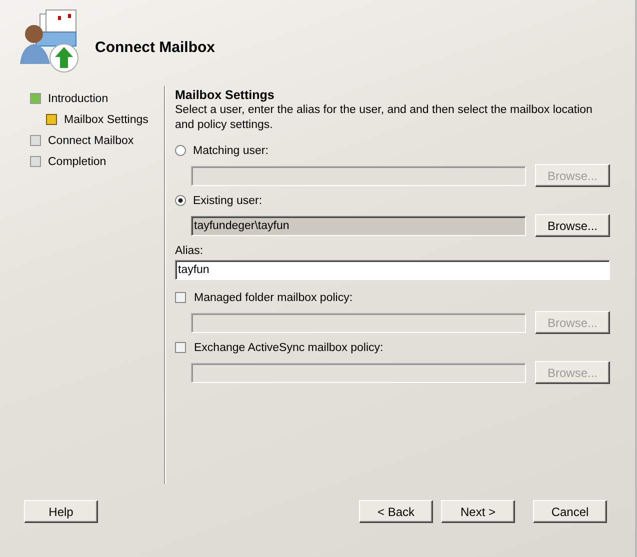 The width and height of the screenshot is (637, 557). Describe the element at coordinates (91, 140) in the screenshot. I see `step-label: Connect Mailbox` at that location.